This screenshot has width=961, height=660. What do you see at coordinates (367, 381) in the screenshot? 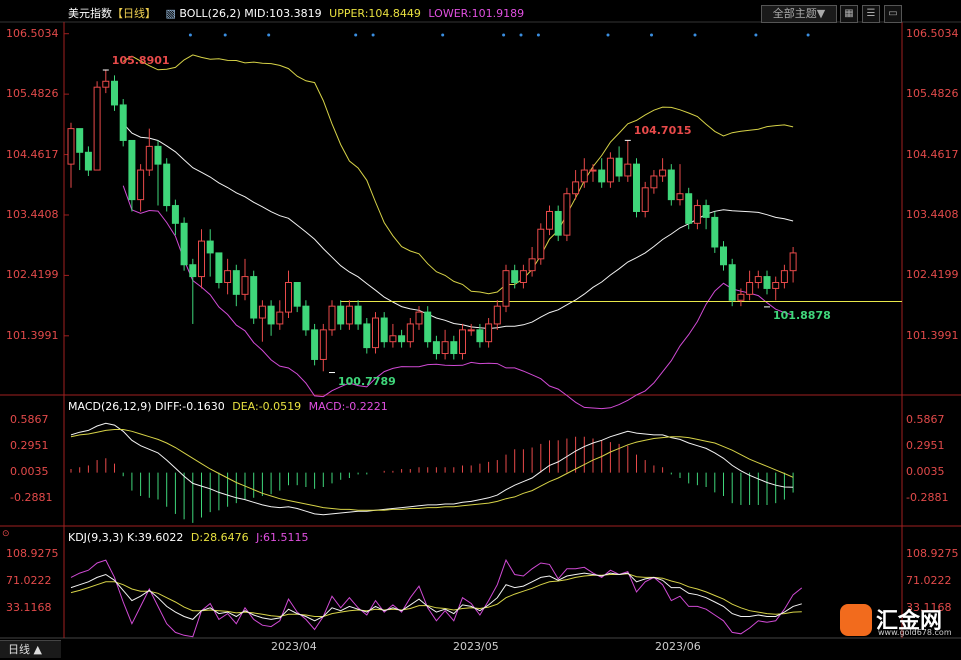
I see `price-annotation-1: 100.7789` at bounding box center [367, 381].